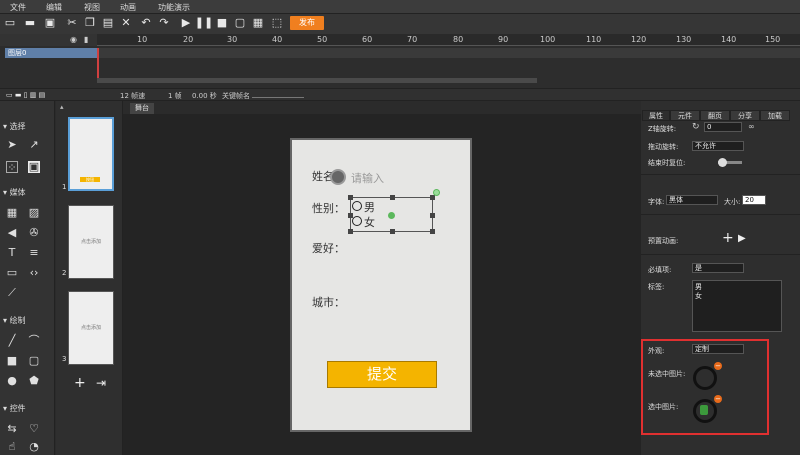  I want to click on section-select: ▾ 选择, so click(14, 126).